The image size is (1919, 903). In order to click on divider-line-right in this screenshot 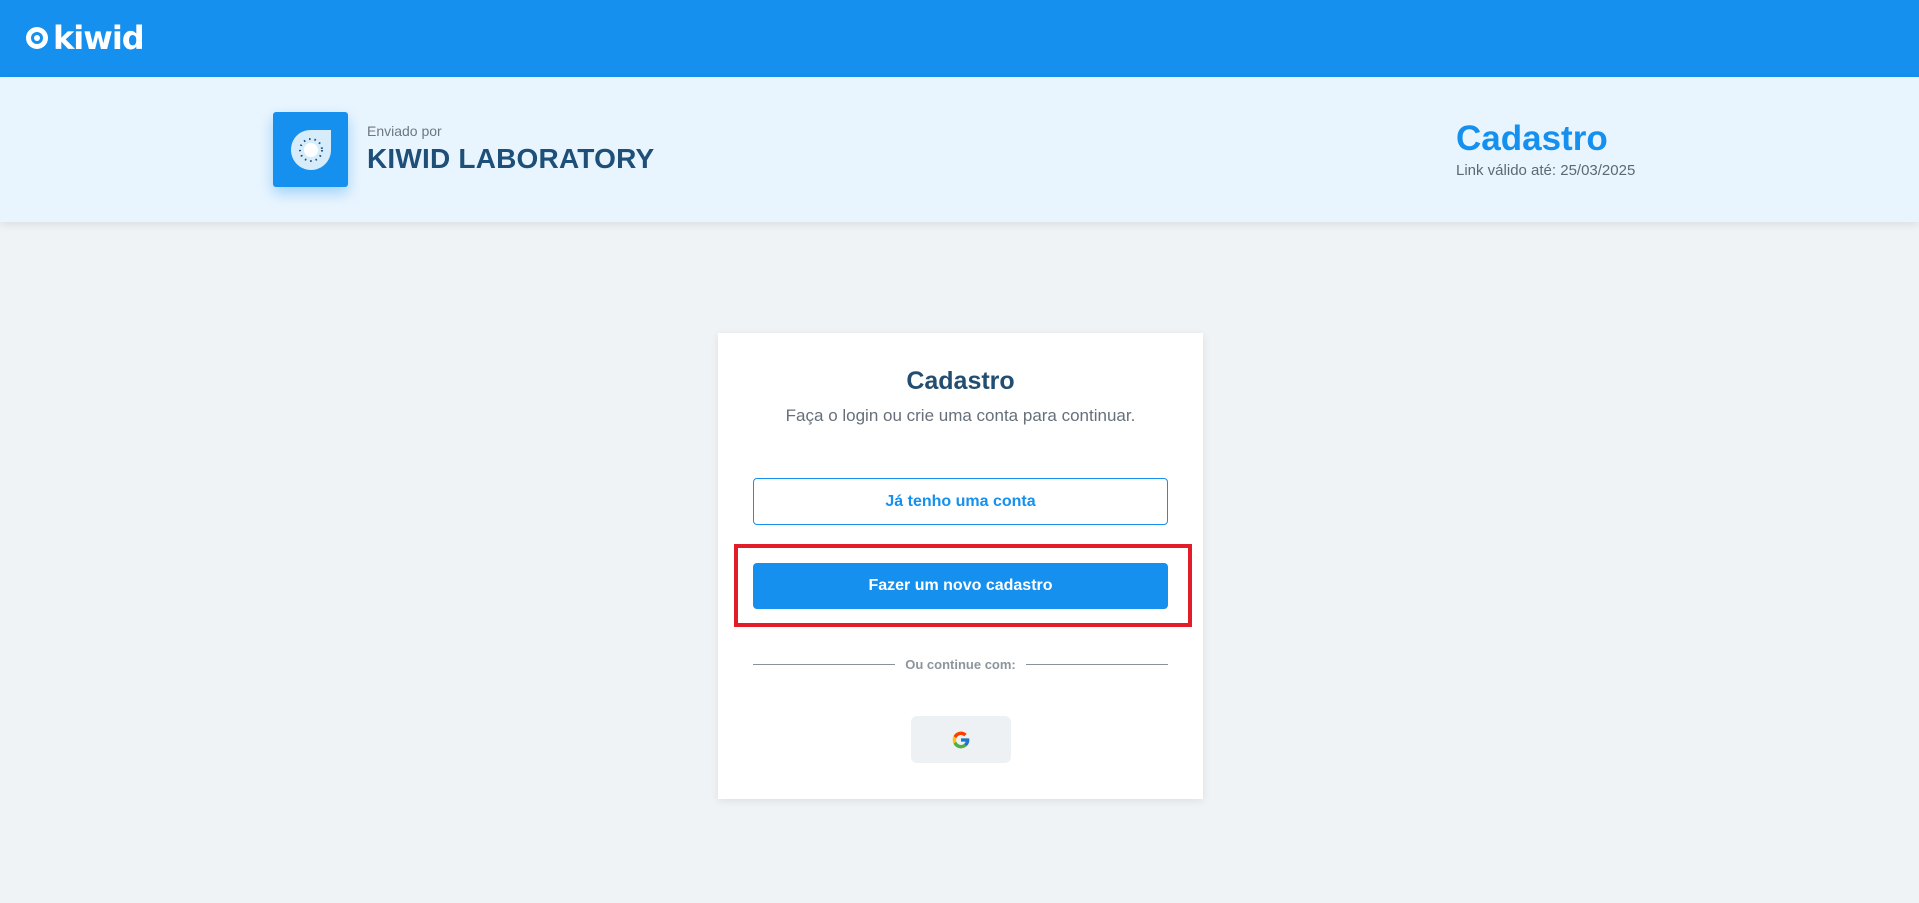, I will do `click(1096, 664)`.